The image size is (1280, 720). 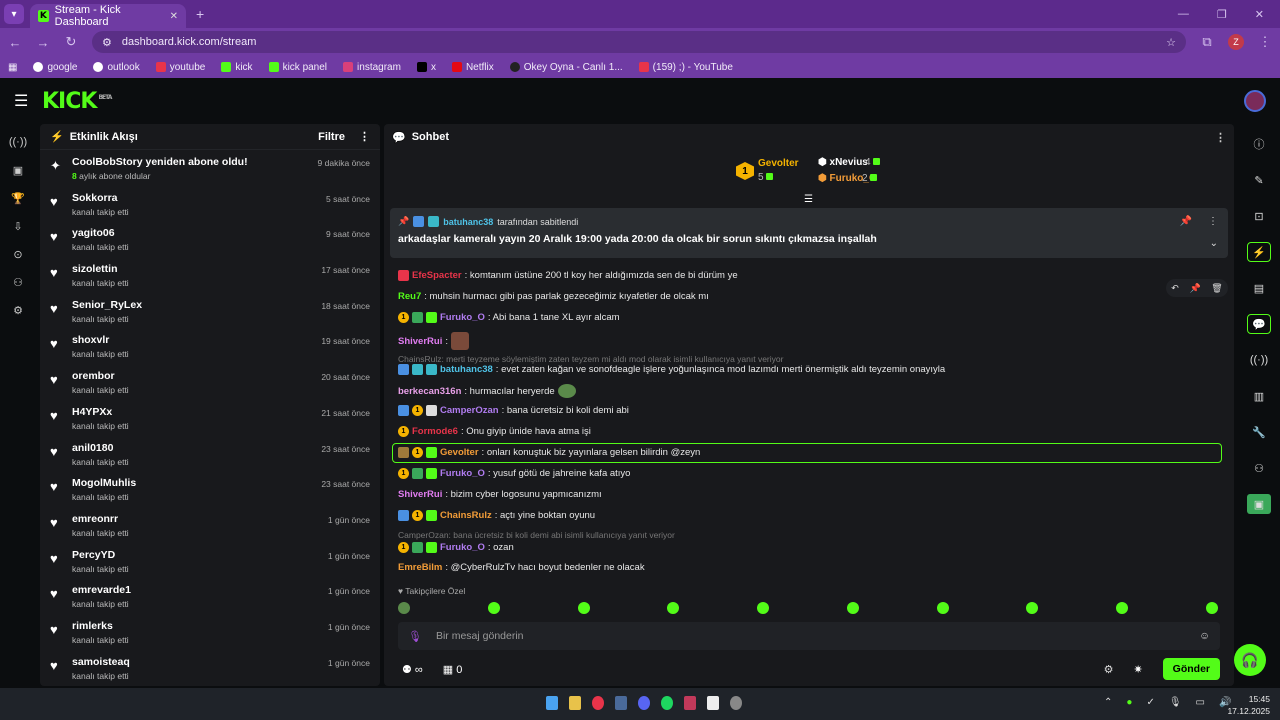 I want to click on steam-icon, so click(x=621, y=703).